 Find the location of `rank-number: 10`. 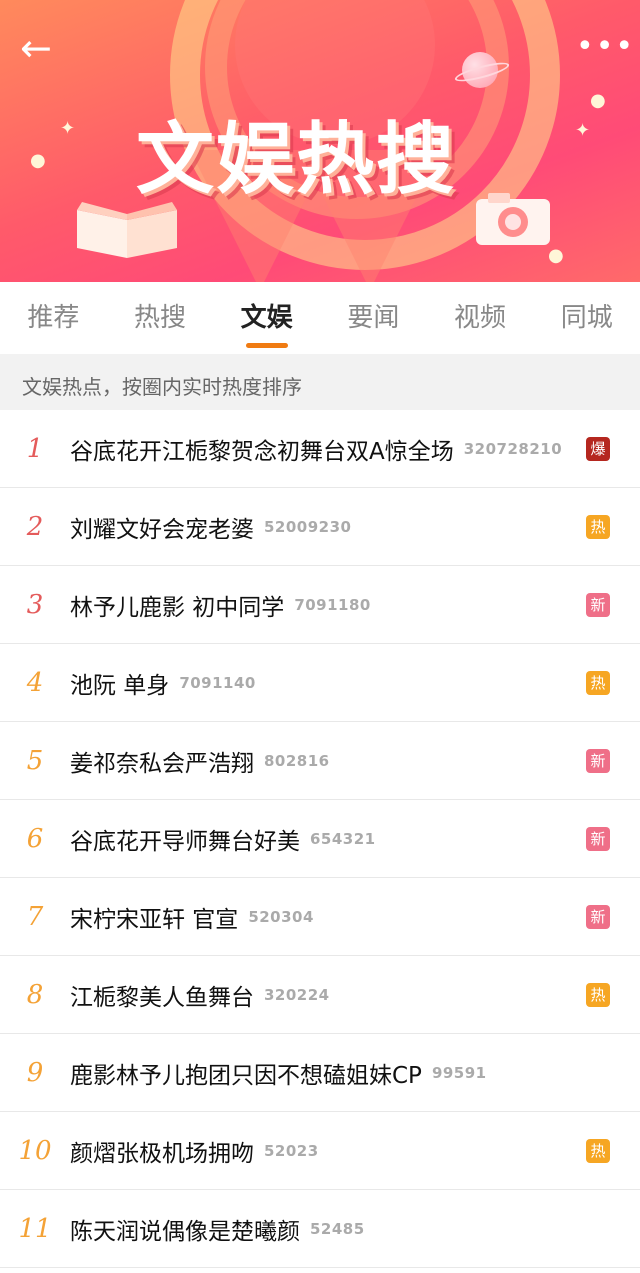

rank-number: 10 is located at coordinates (35, 1151).